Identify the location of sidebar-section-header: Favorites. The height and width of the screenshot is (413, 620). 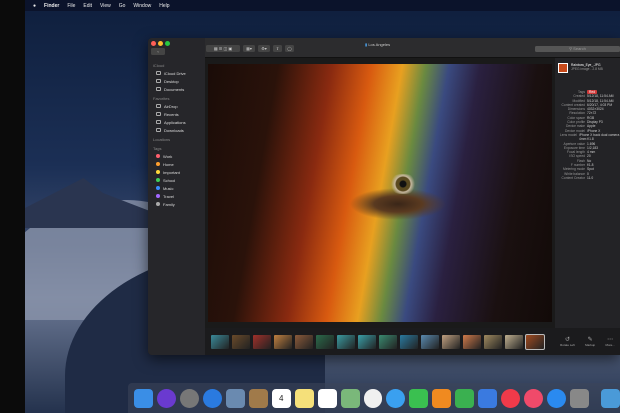
(161, 98).